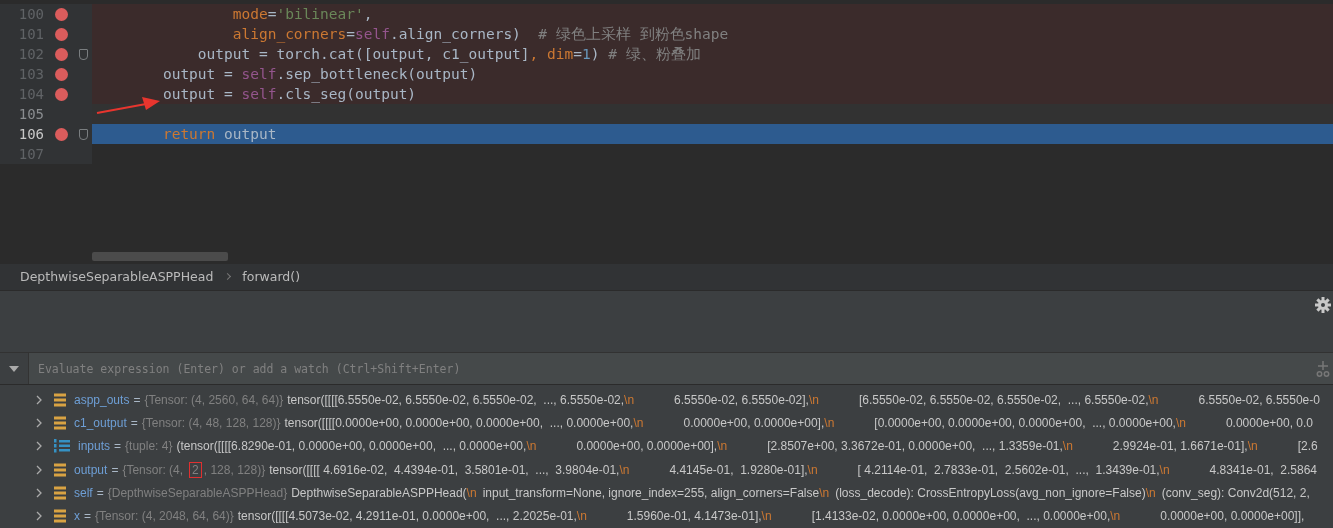  I want to click on variable-name: x, so click(77, 516).